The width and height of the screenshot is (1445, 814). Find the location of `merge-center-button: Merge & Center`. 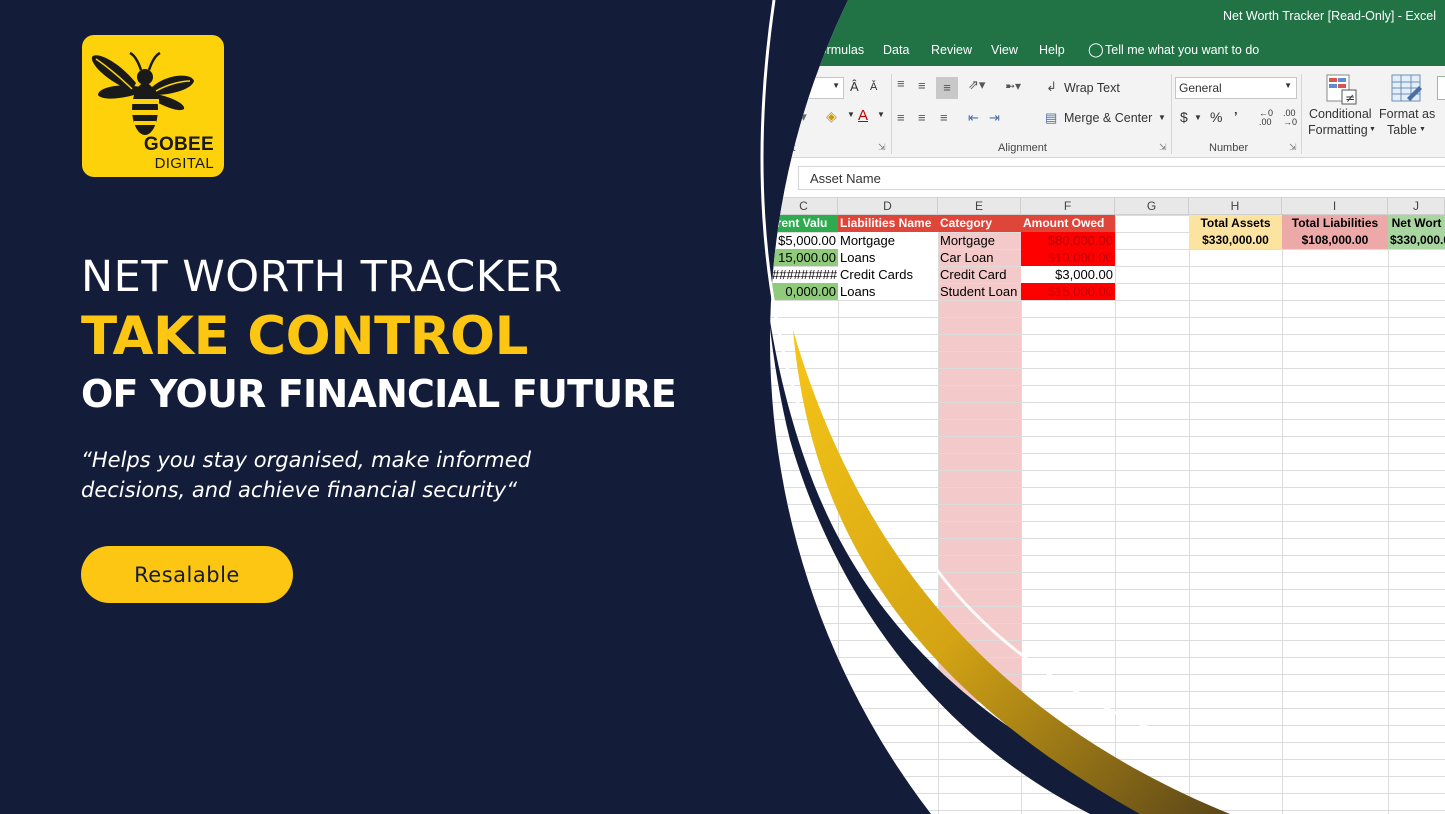

merge-center-button: Merge & Center is located at coordinates (1108, 118).